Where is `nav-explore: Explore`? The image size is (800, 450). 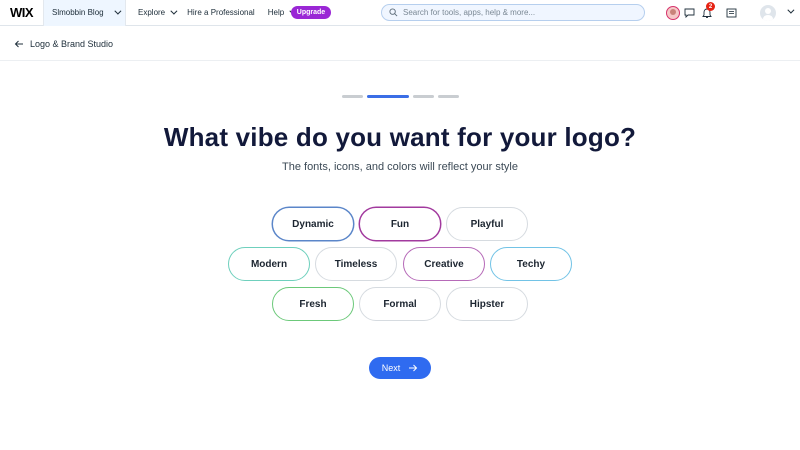
nav-explore: Explore is located at coordinates (158, 13).